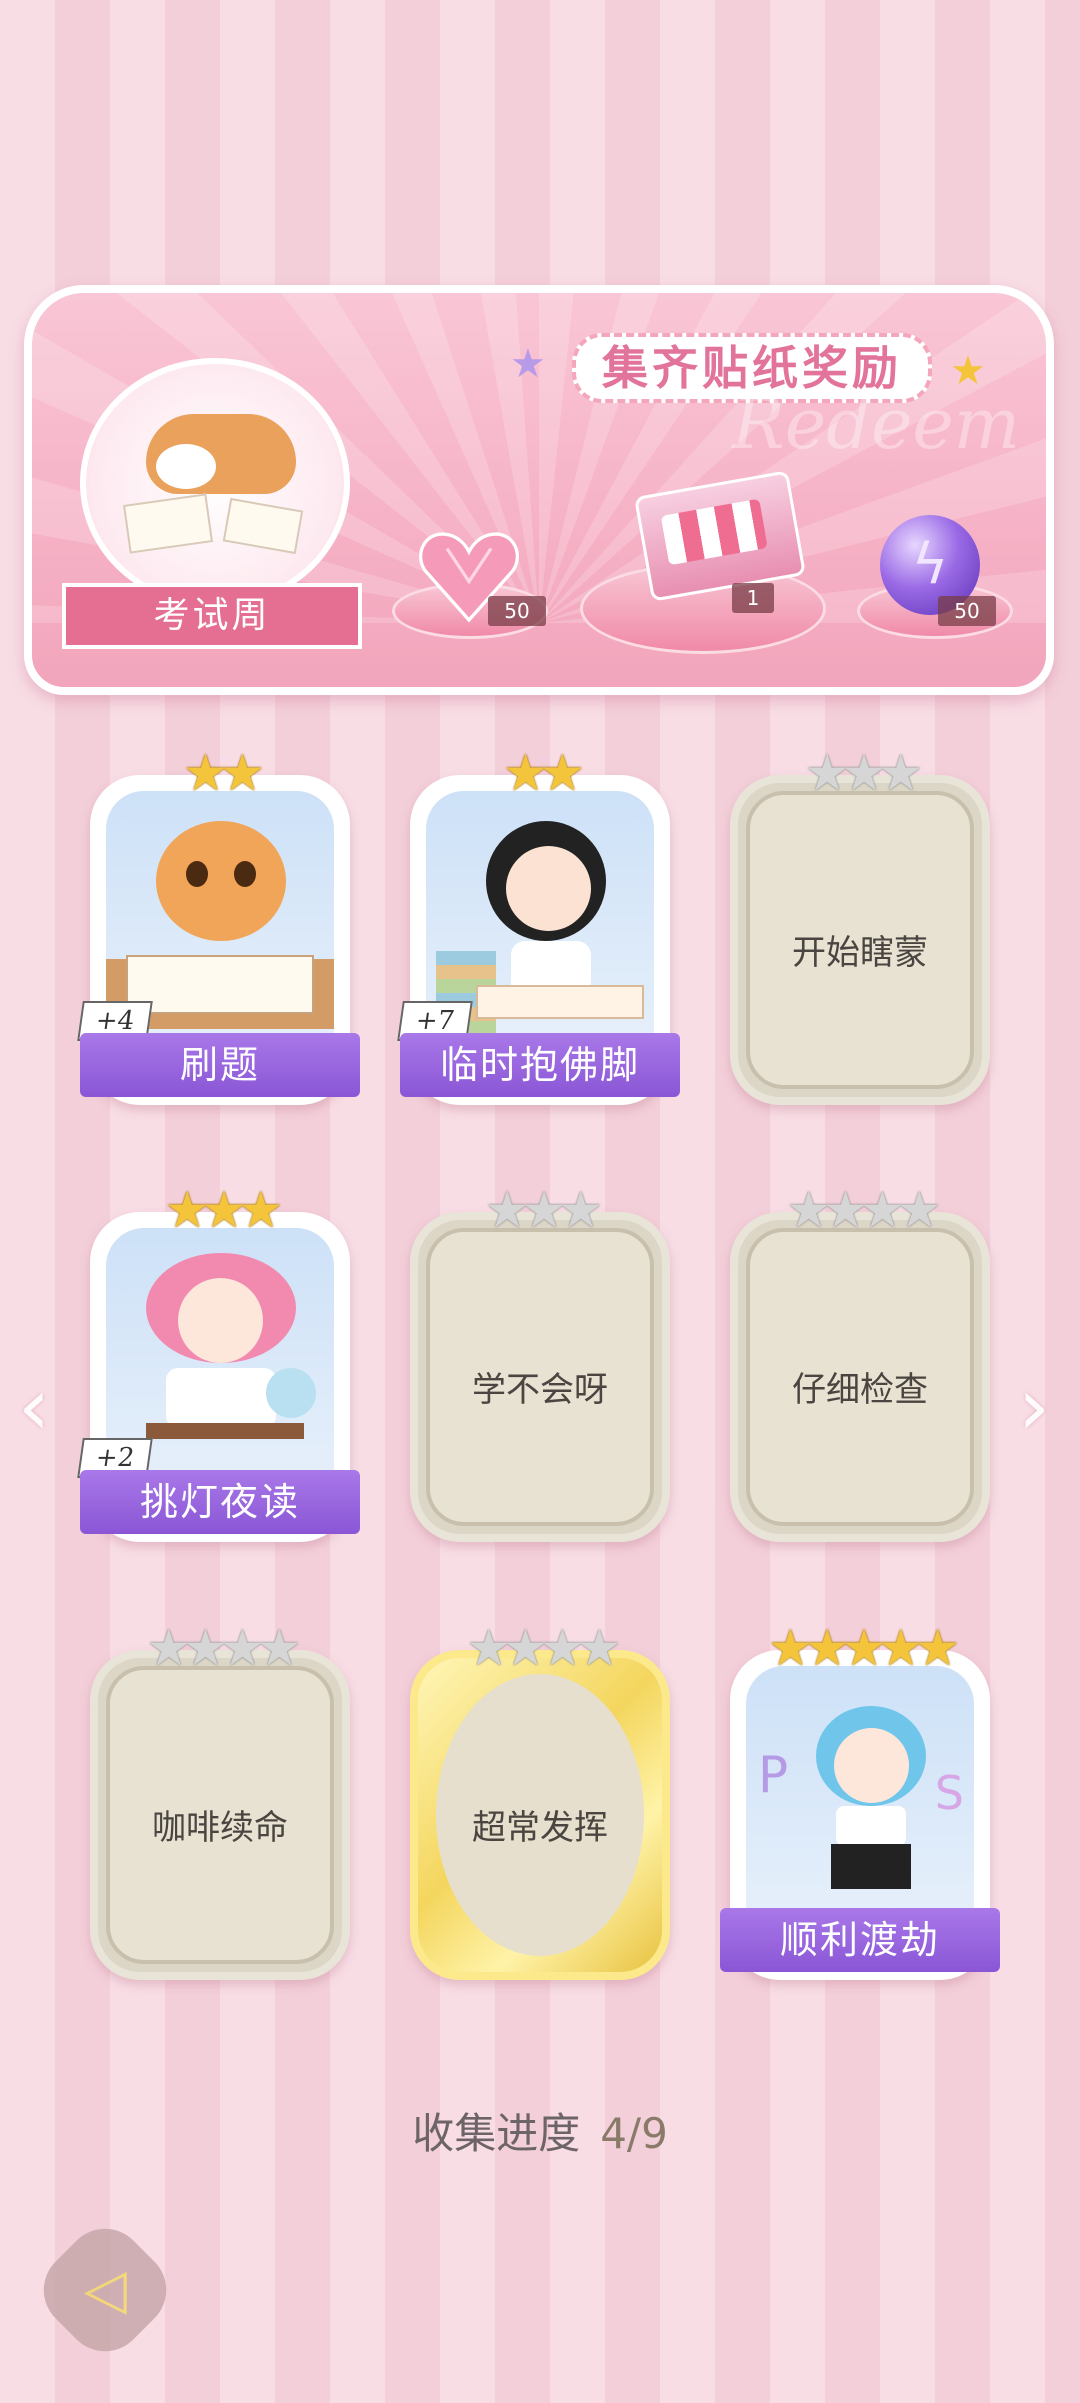  I want to click on card-title: 顺利渡劫, so click(860, 1940).